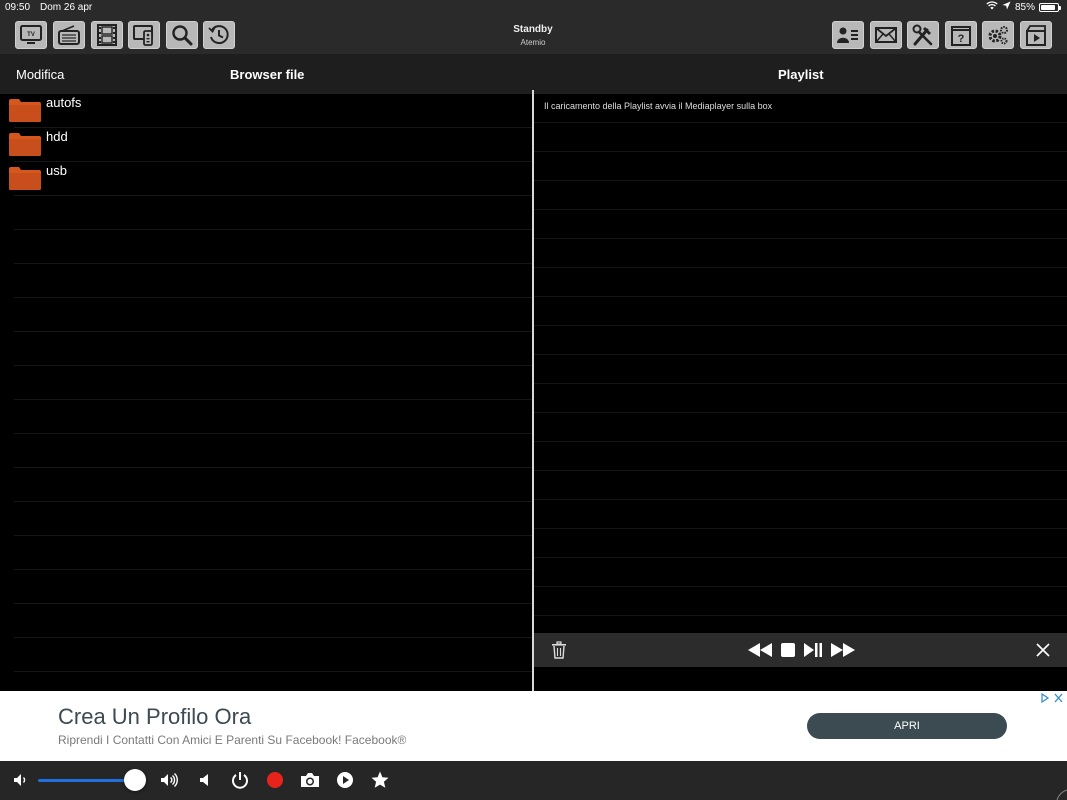  Describe the element at coordinates (275, 780) in the screenshot. I see `record-icon` at that location.